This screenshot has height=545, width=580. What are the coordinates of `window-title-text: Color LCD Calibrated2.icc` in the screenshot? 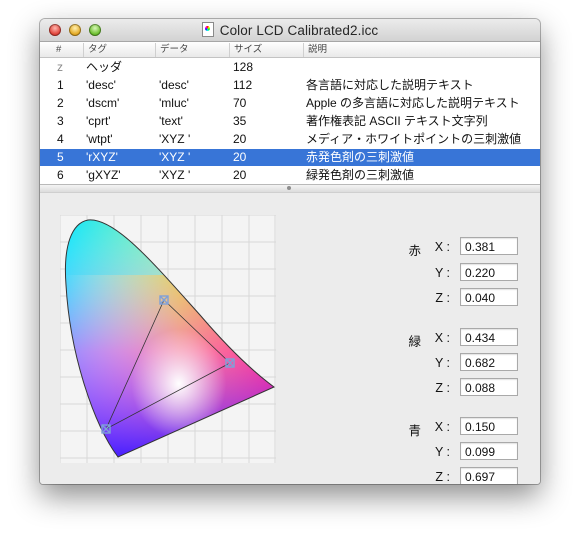 It's located at (299, 30).